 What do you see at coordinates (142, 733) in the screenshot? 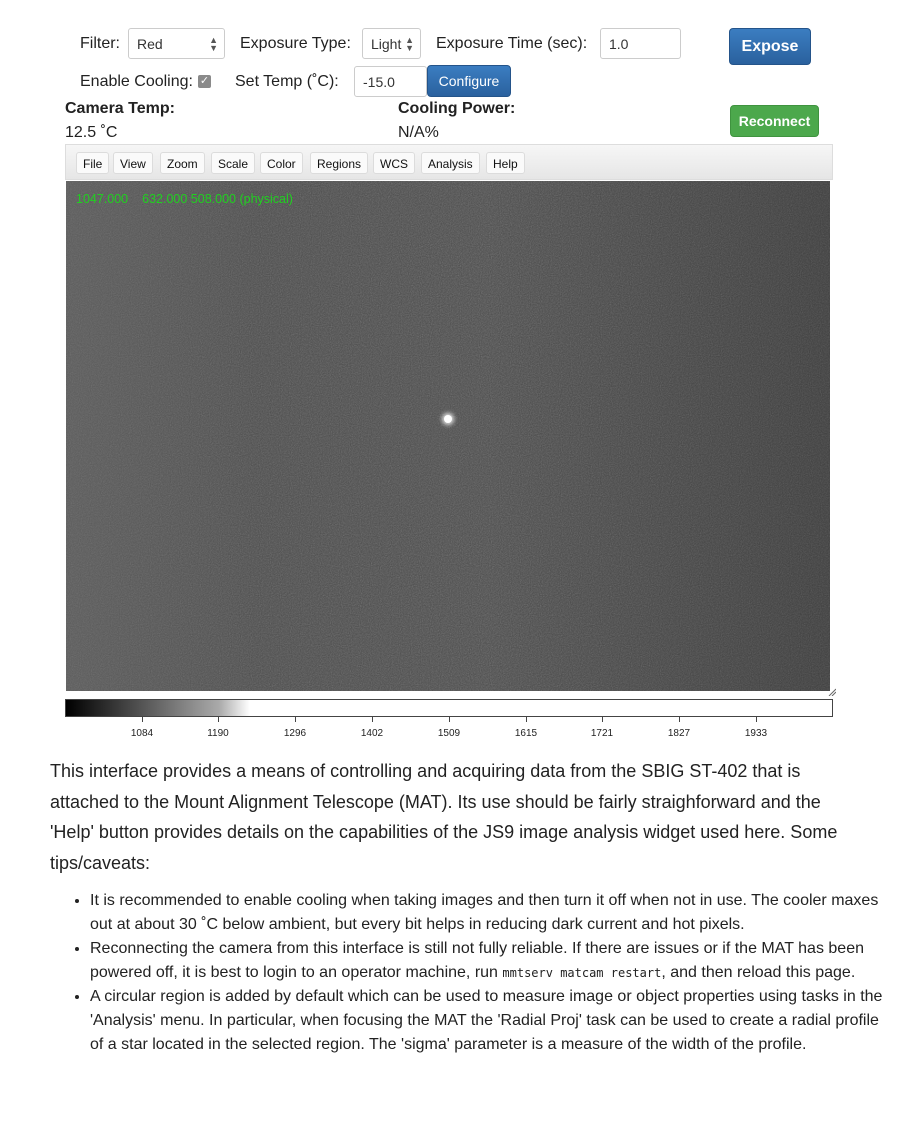
I see `tick-label: 1084` at bounding box center [142, 733].